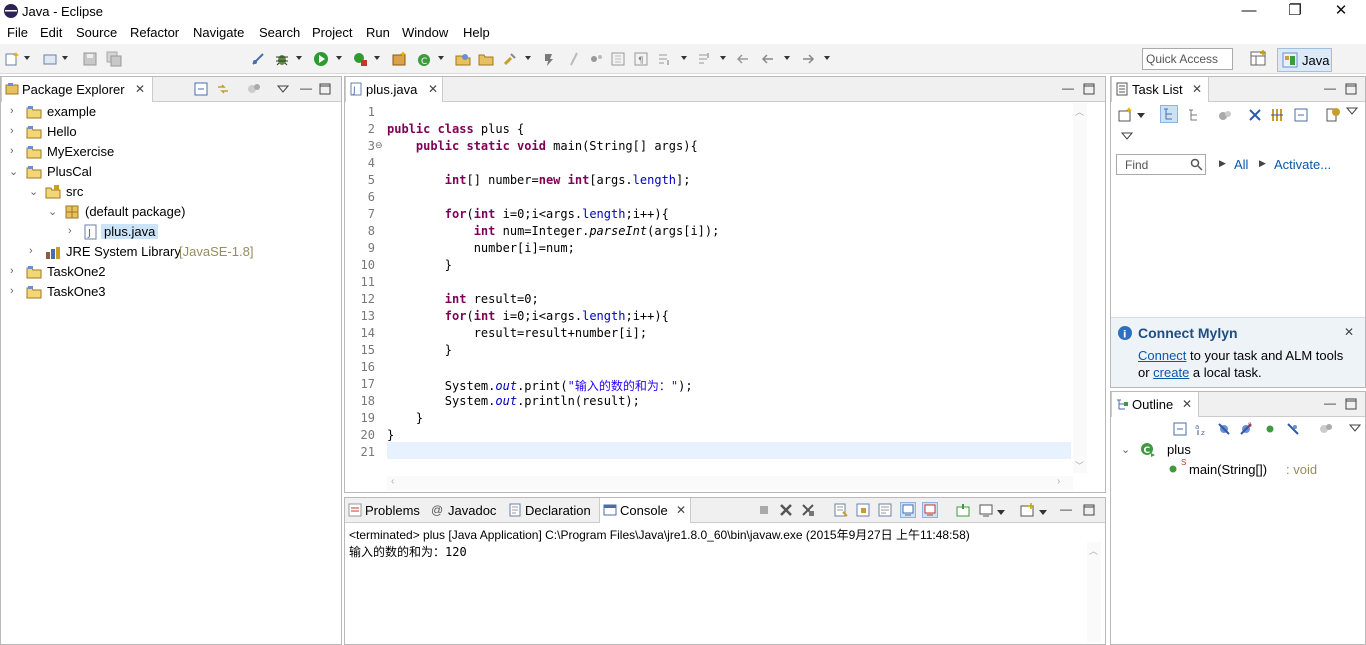  I want to click on hide-local-types-icon, so click(1293, 429).